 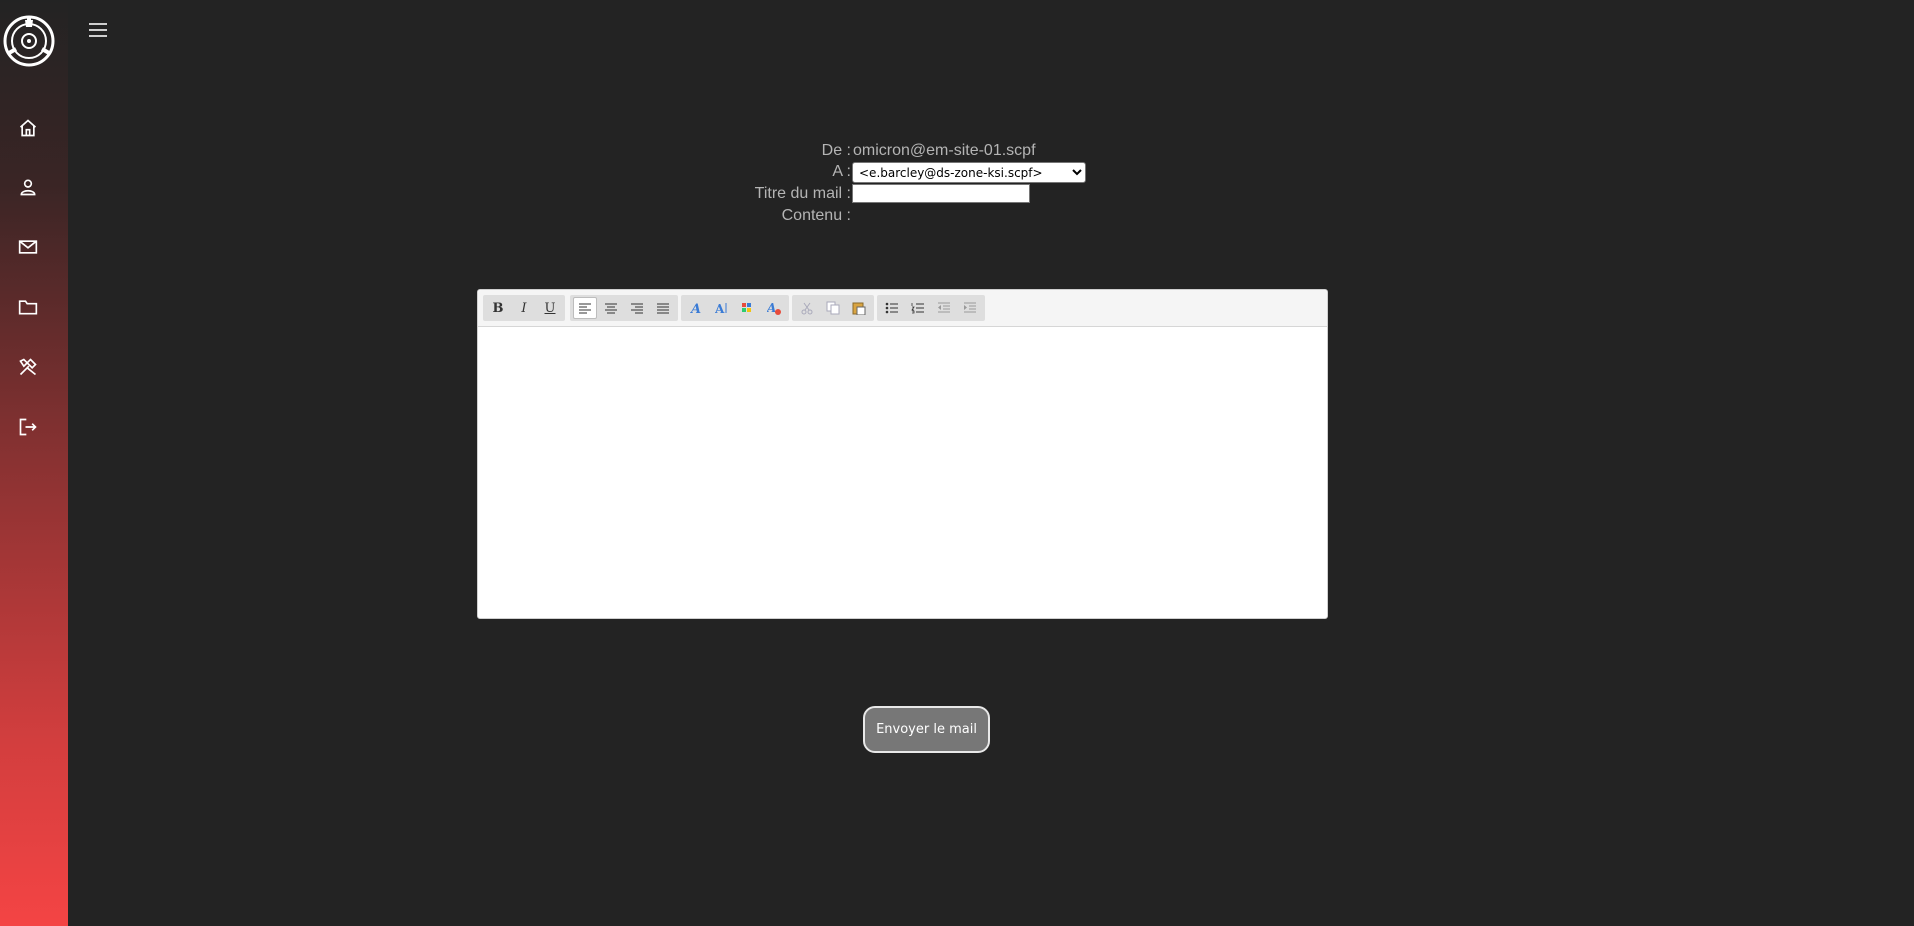 I want to click on sidebar-item-tools, so click(x=28, y=367).